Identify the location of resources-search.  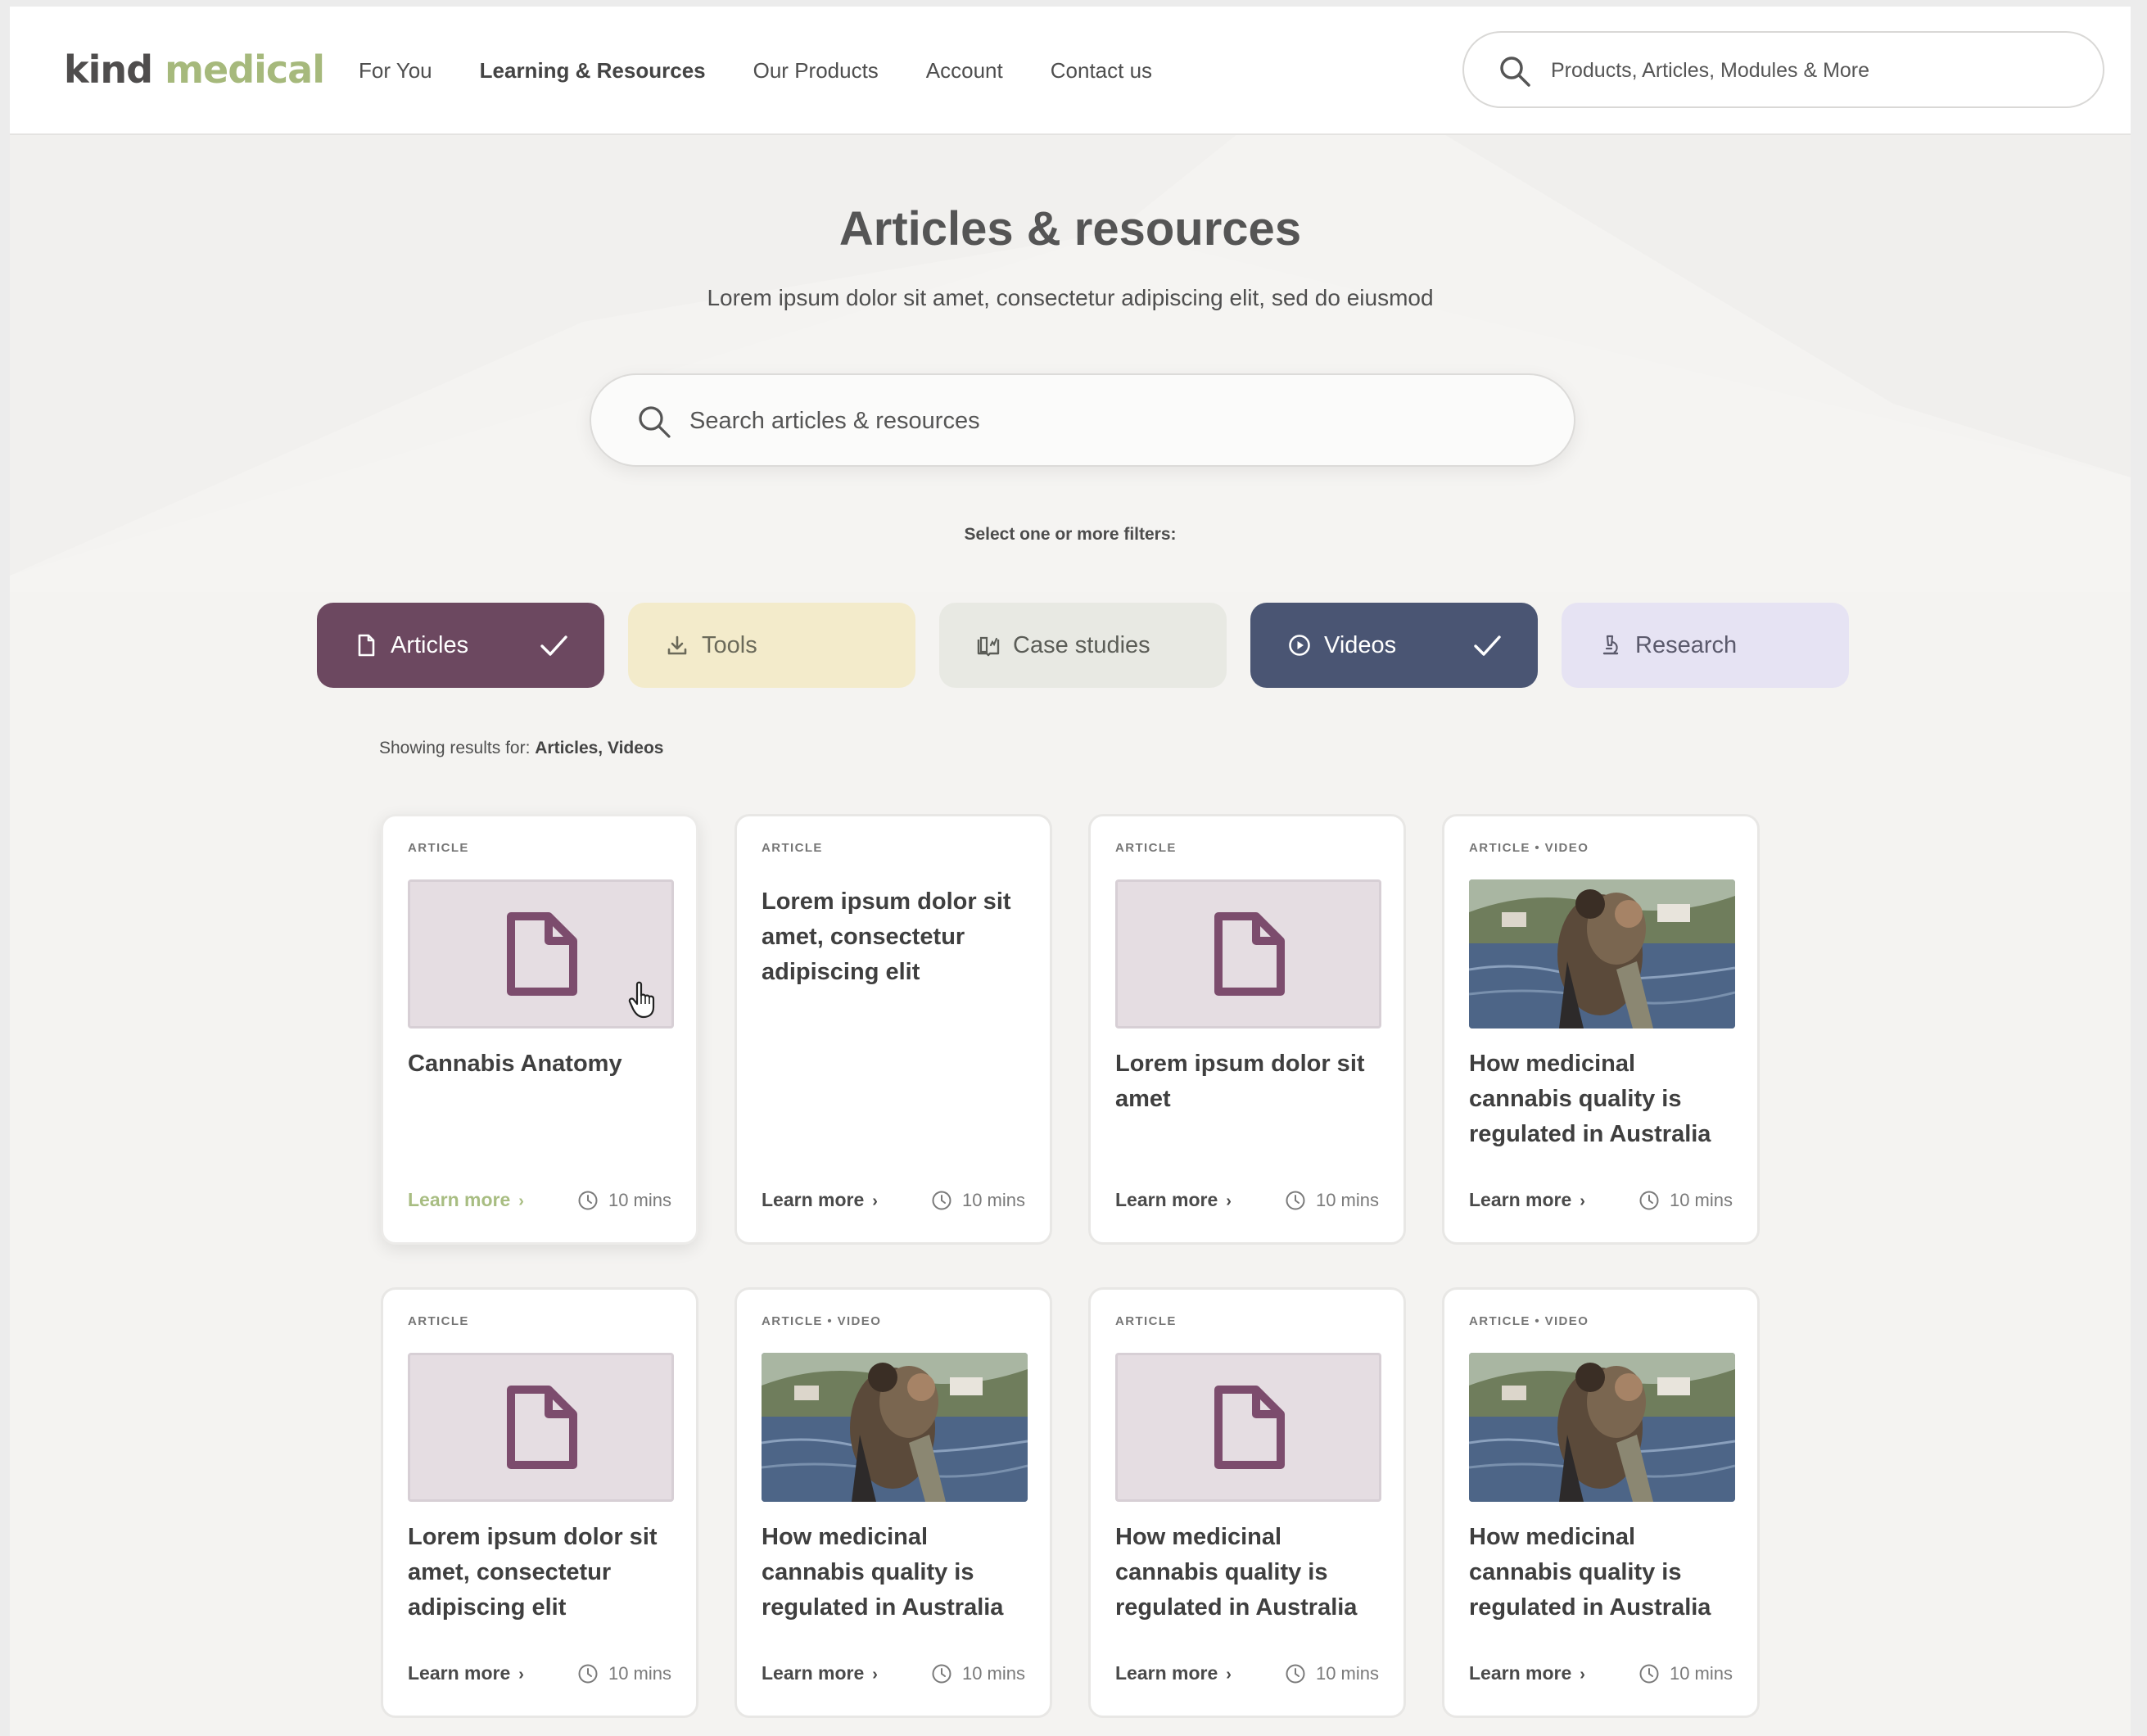
(1082, 420).